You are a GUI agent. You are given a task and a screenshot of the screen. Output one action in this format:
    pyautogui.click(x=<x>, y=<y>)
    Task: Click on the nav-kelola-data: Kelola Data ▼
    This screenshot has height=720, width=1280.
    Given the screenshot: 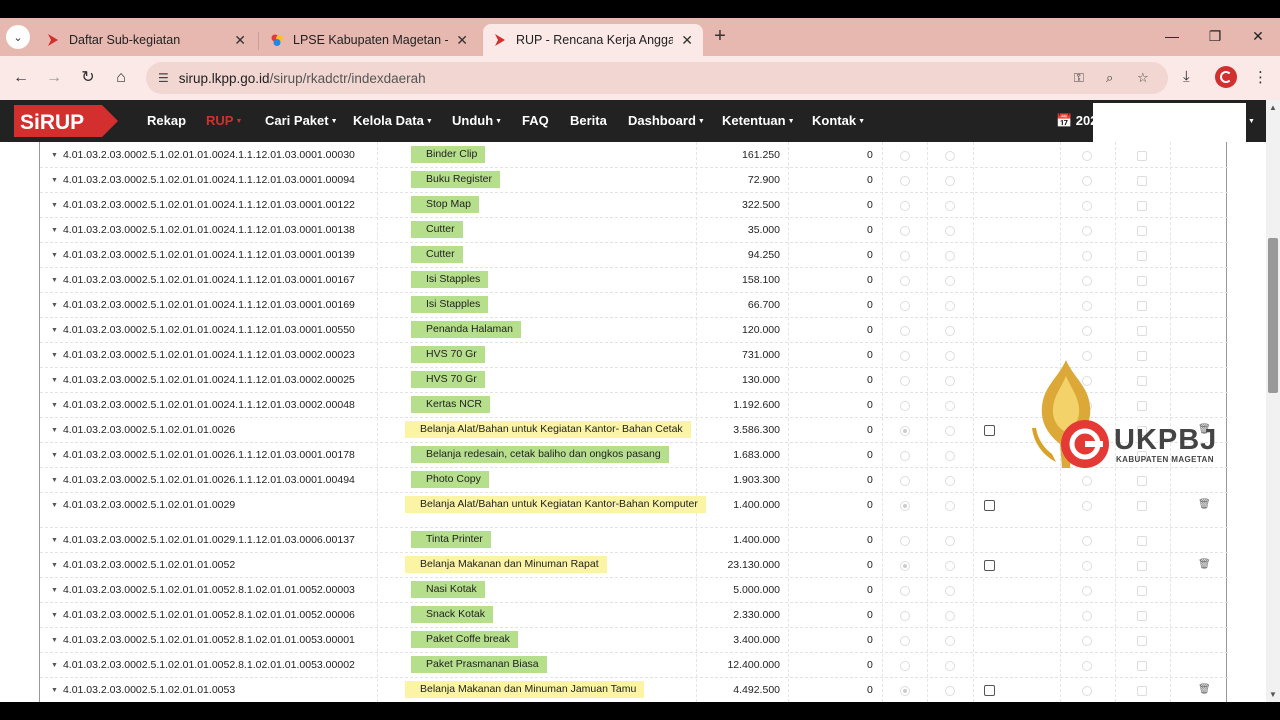 What is the action you would take?
    pyautogui.click(x=393, y=120)
    